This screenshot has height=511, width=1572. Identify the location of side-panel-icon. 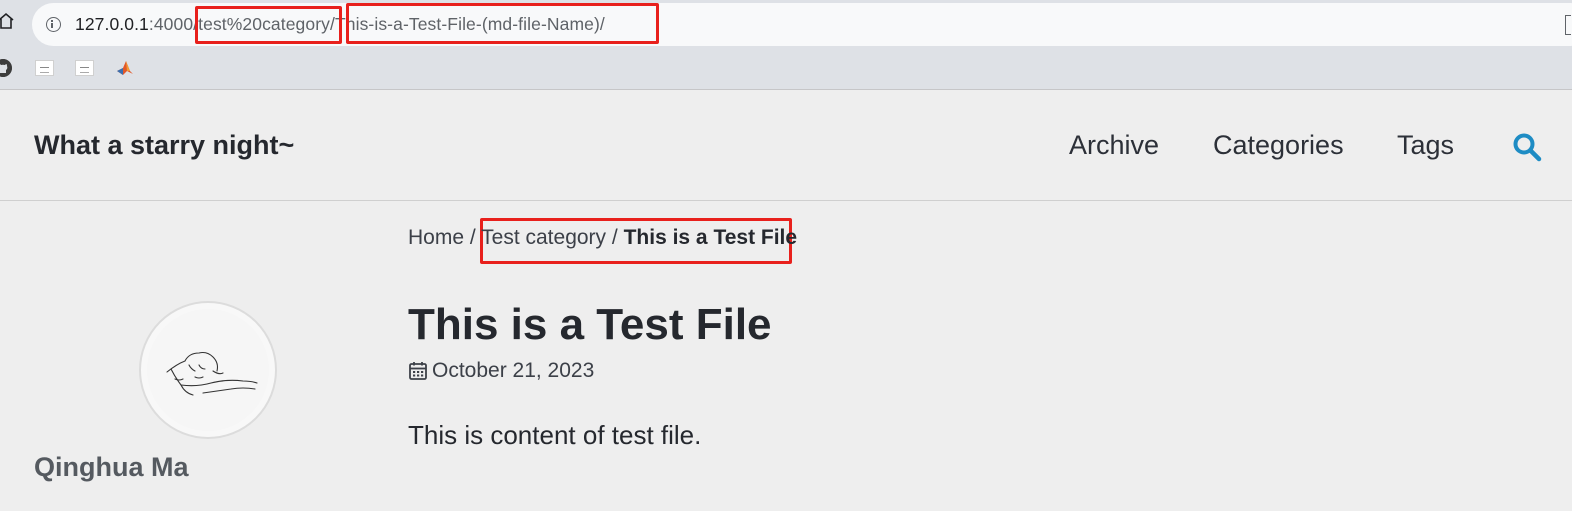
(1568, 25).